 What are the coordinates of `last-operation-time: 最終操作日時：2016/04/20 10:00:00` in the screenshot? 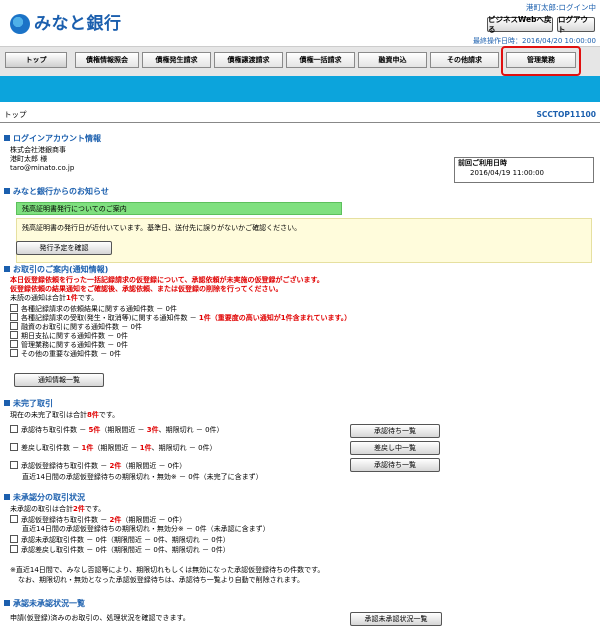 It's located at (534, 41).